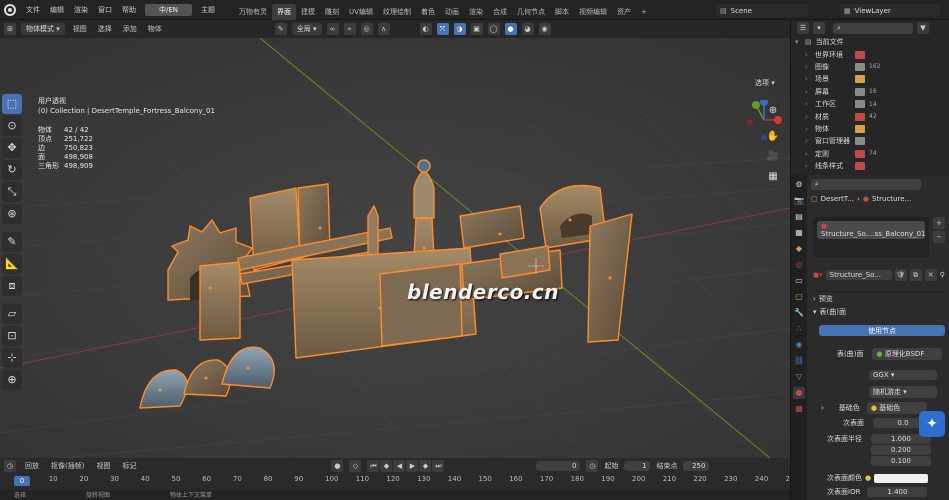 The width and height of the screenshot is (949, 500). Describe the element at coordinates (799, 361) in the screenshot. I see `constraints-tab-icon: ⛓` at that location.